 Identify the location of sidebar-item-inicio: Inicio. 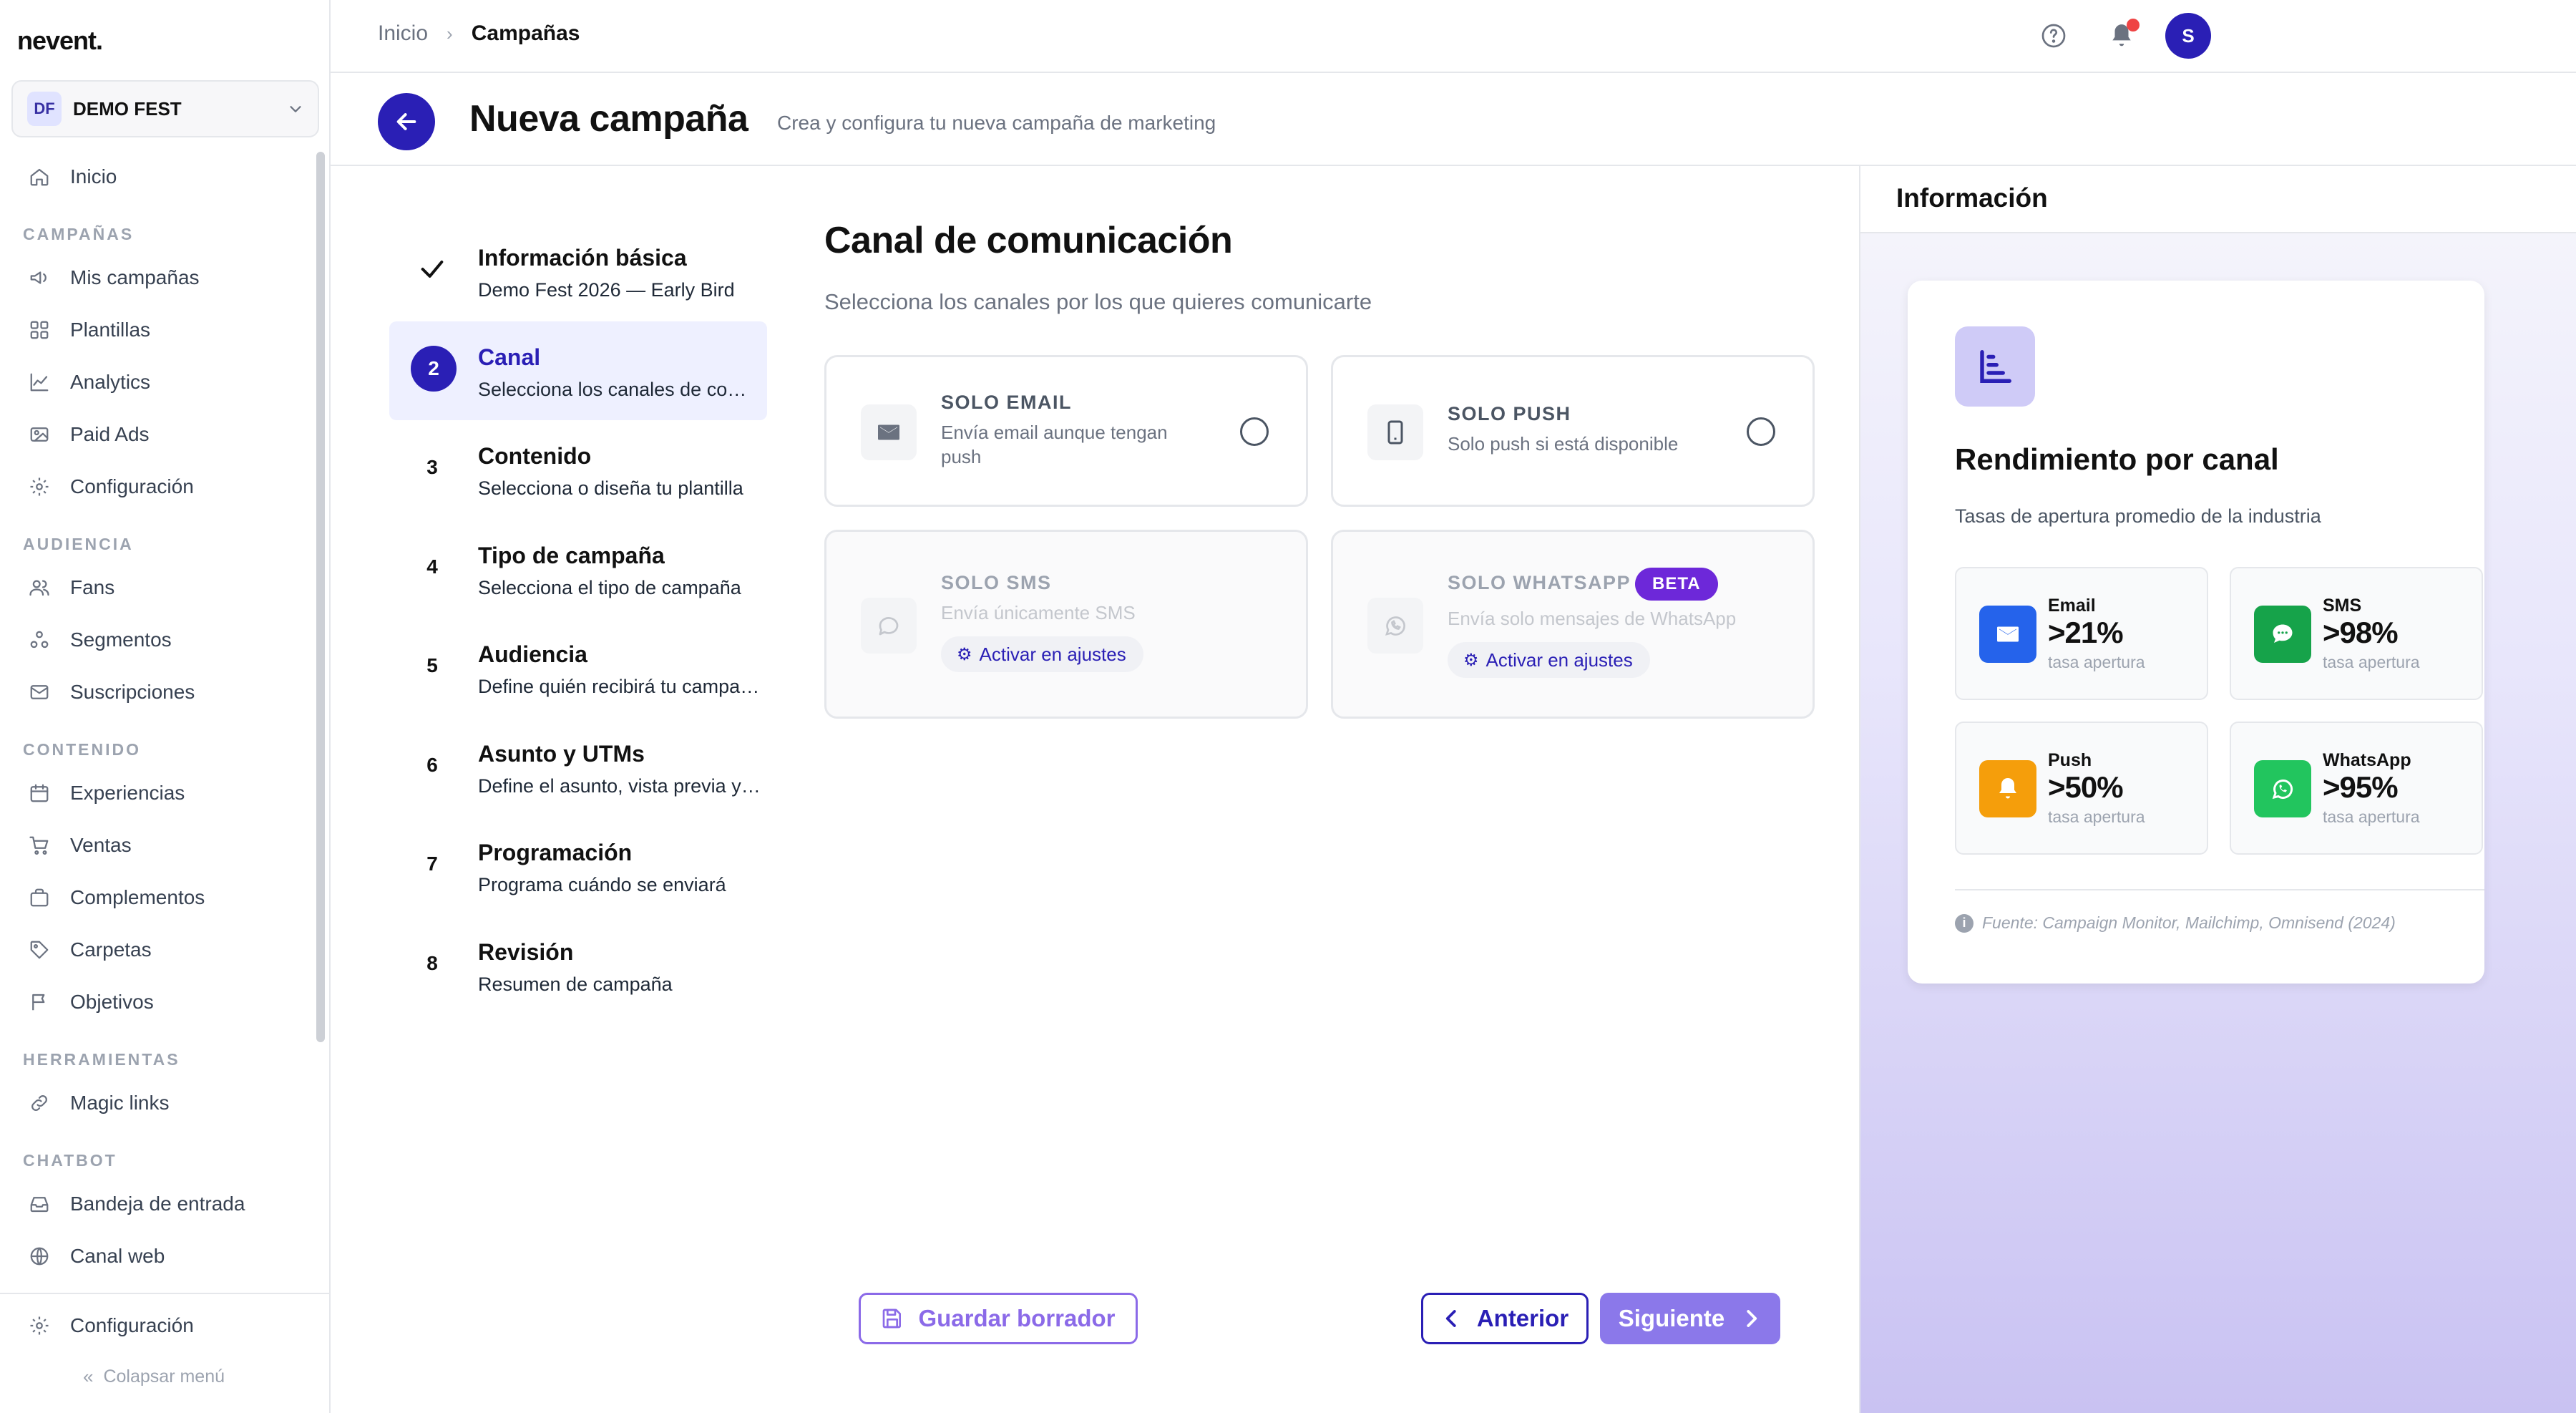
(159, 176).